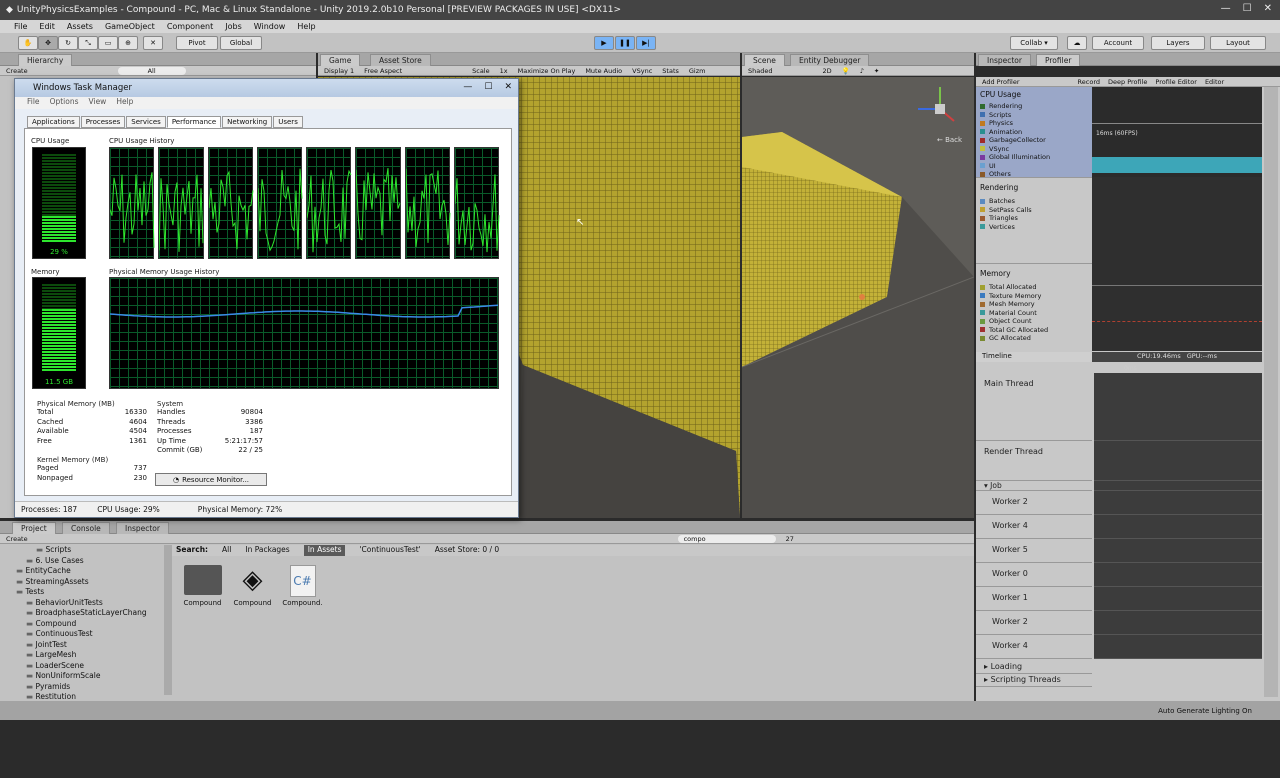 The width and height of the screenshot is (1280, 778). Describe the element at coordinates (936, 104) in the screenshot. I see `axis-gizmo-icon` at that location.